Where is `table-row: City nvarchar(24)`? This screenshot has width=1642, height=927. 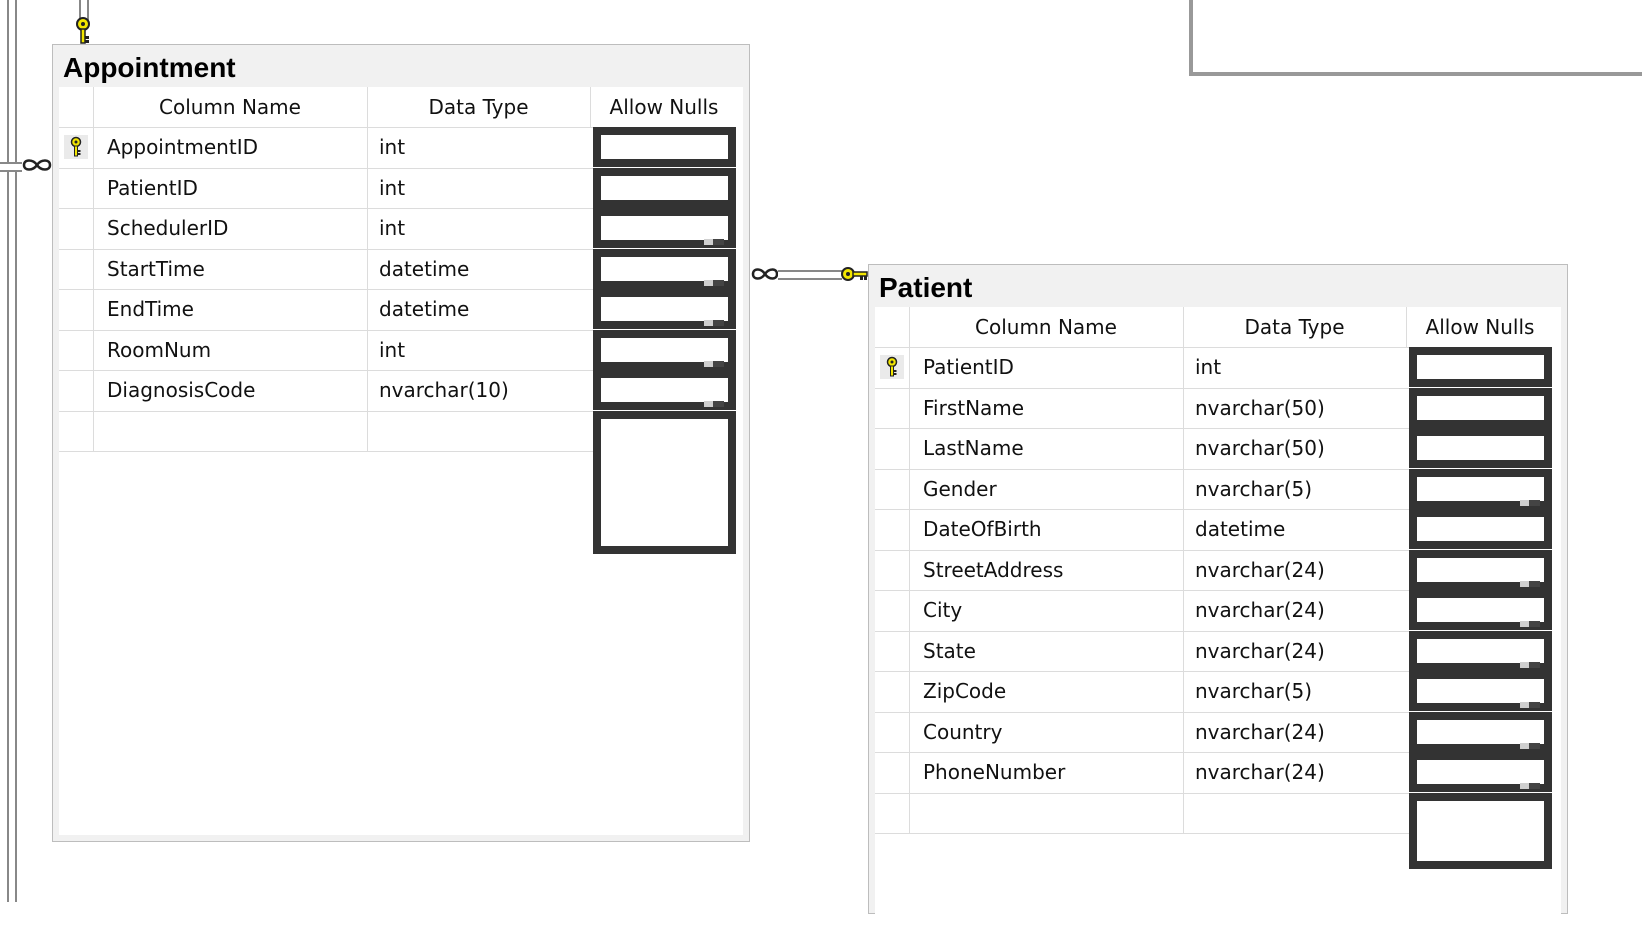
table-row: City nvarchar(24) is located at coordinates (1218, 610).